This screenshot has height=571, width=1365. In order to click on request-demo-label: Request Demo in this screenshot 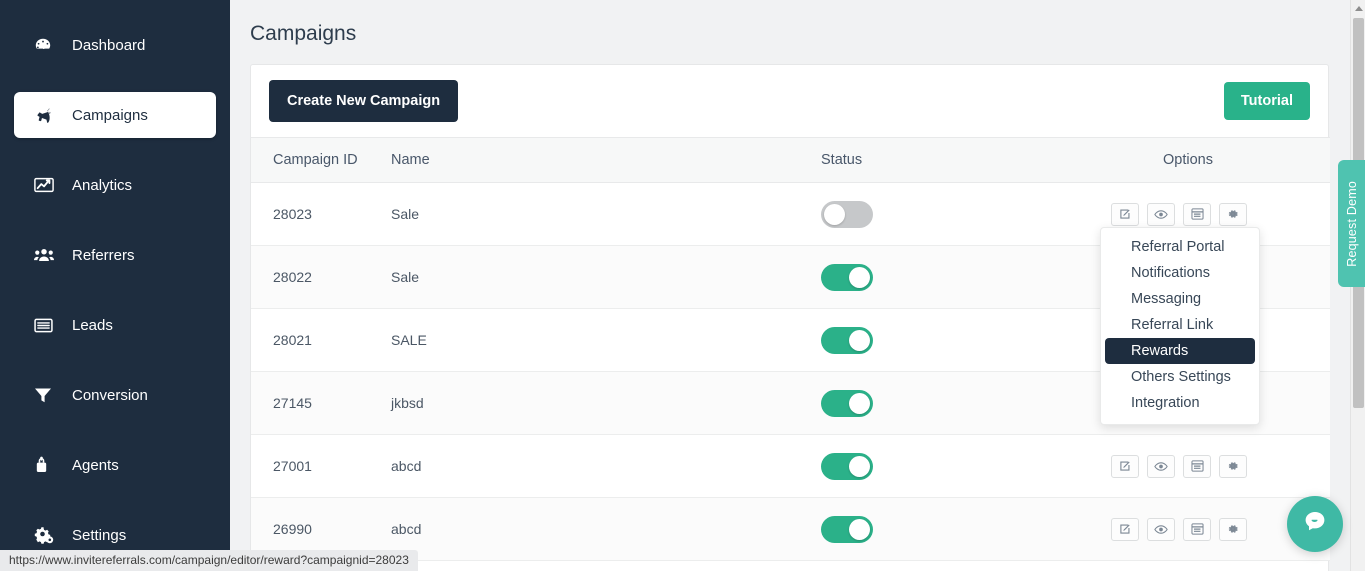, I will do `click(1351, 223)`.